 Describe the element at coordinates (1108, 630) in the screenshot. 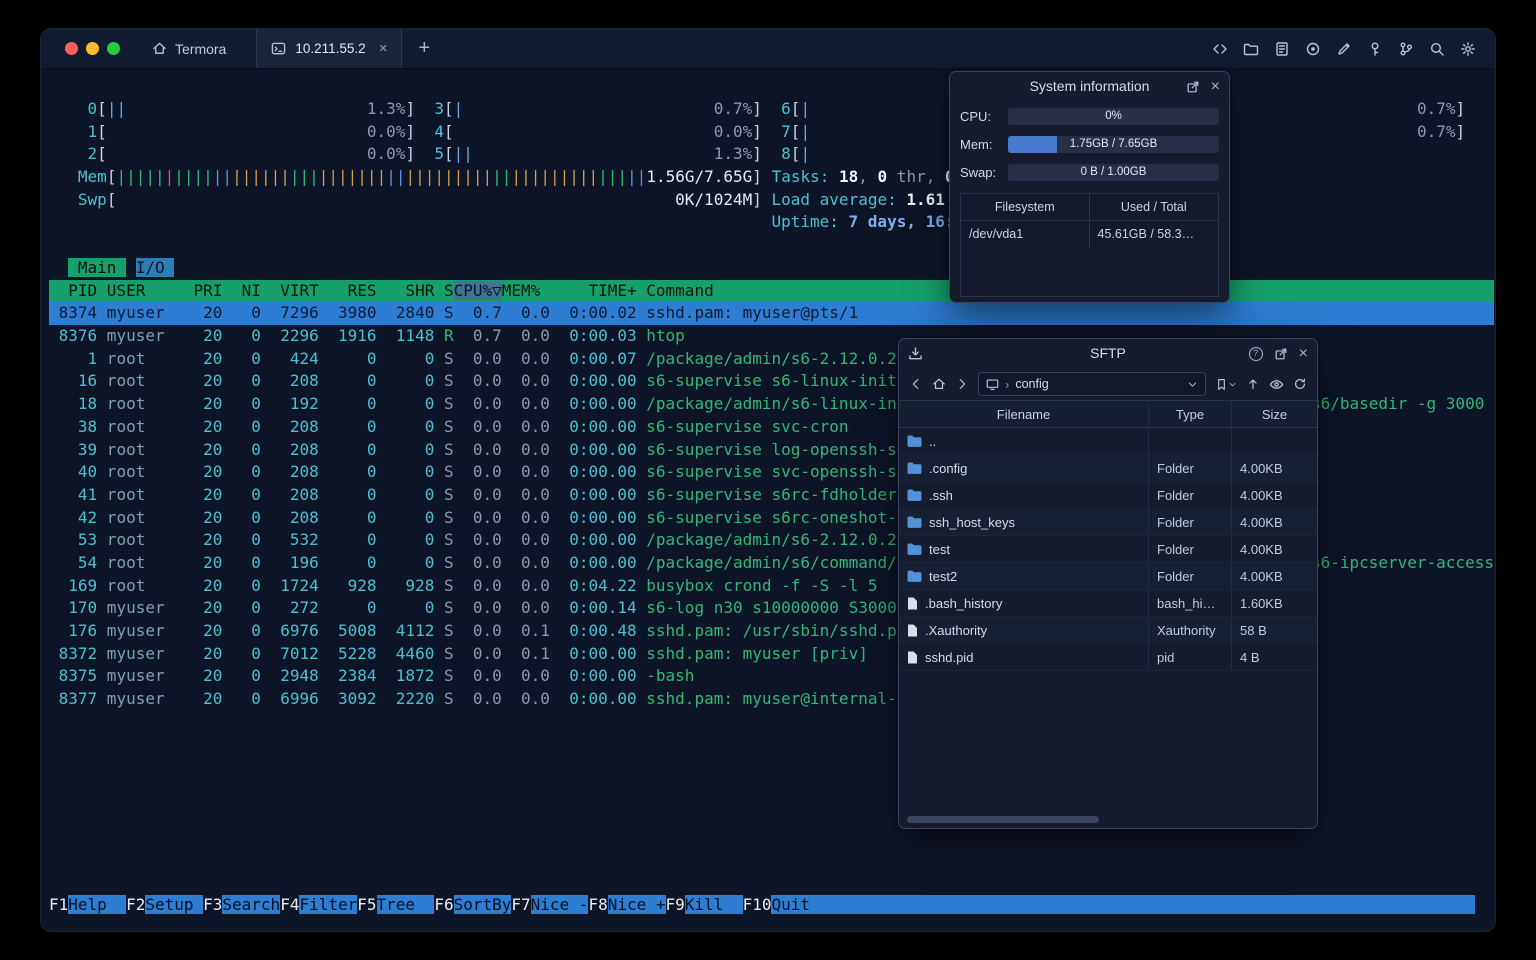

I see `file-row: .Xauthority Xauthority 58 B` at that location.